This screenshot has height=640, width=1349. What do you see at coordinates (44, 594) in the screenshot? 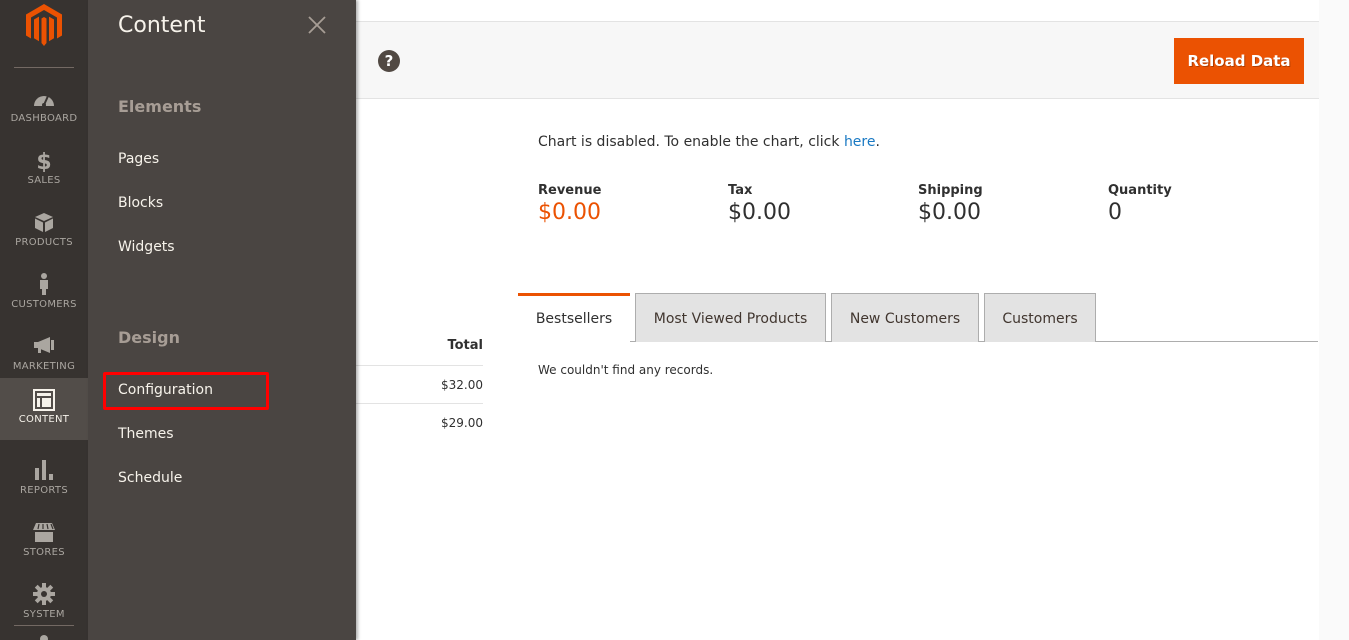
I see `gear-icon` at bounding box center [44, 594].